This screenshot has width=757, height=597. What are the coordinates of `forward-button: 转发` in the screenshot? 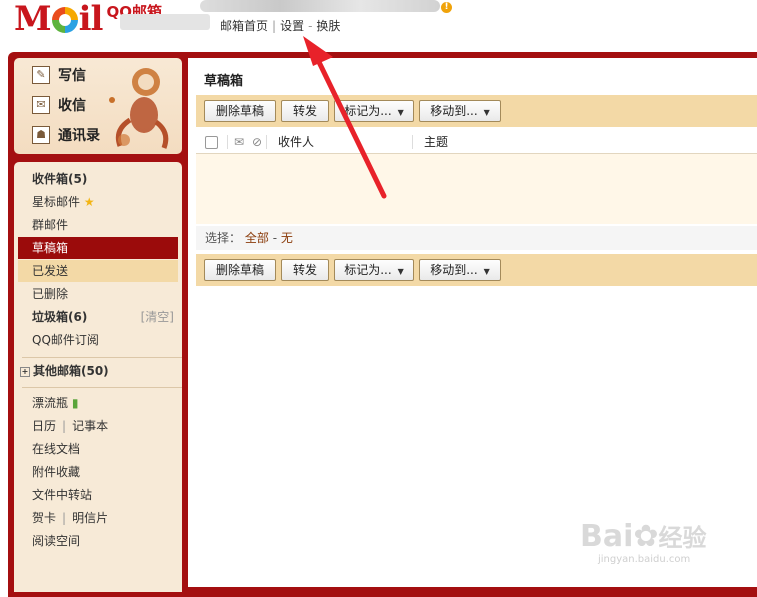 It's located at (305, 111).